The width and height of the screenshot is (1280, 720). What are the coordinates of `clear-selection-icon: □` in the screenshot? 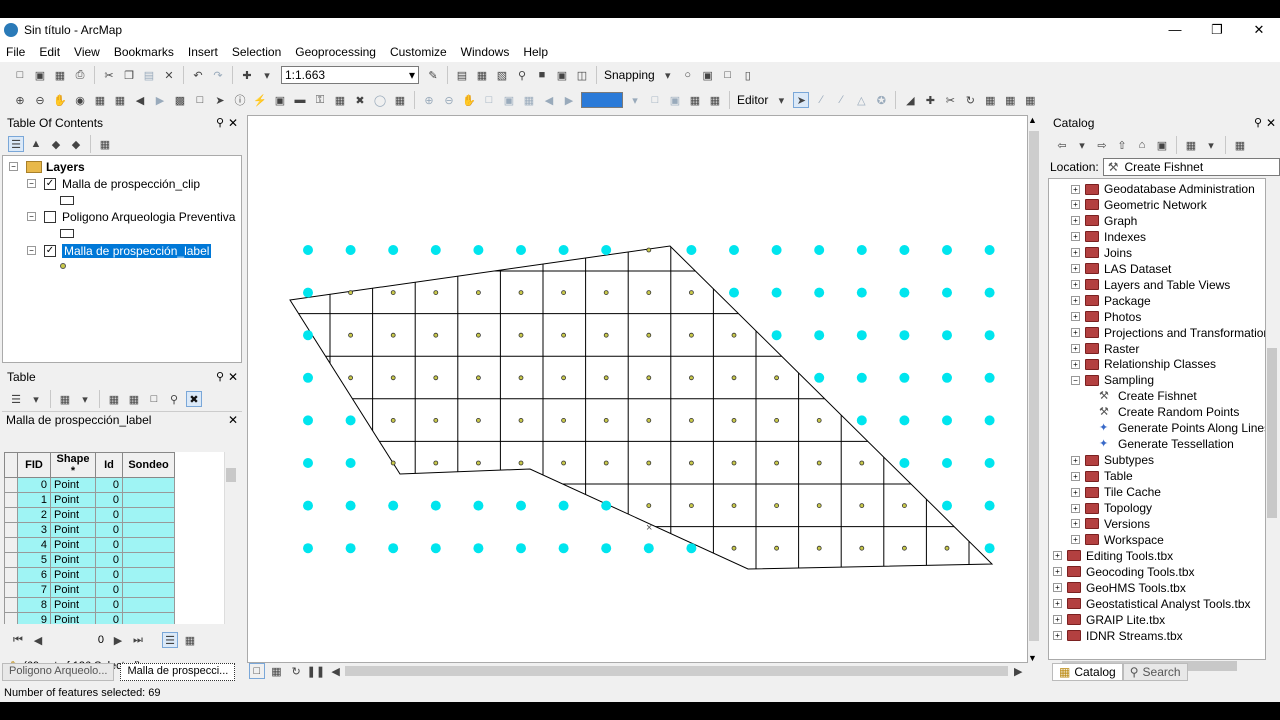 It's located at (154, 399).